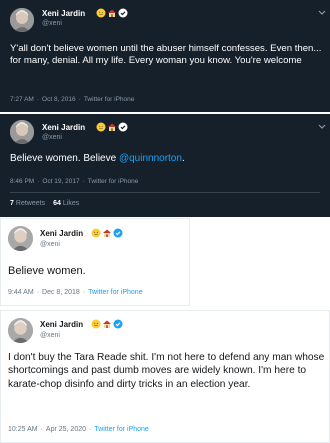 This screenshot has width=330, height=443. I want to click on tweet-meta: 7:27 AM · Oct 8, 2016 · Twitter for iPhone, so click(72, 99).